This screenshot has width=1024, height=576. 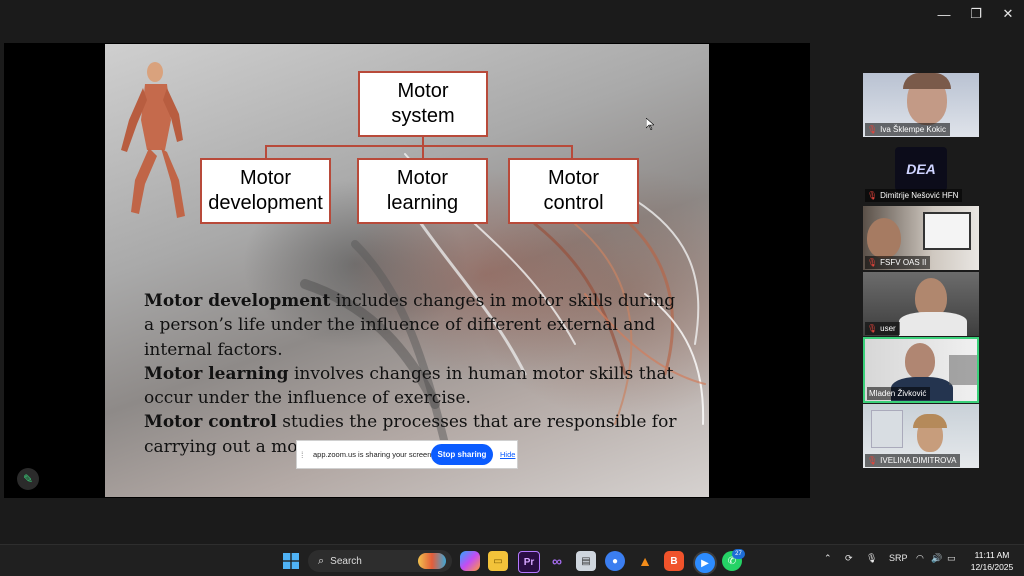 I want to click on search-icon: ⌕, so click(x=321, y=560).